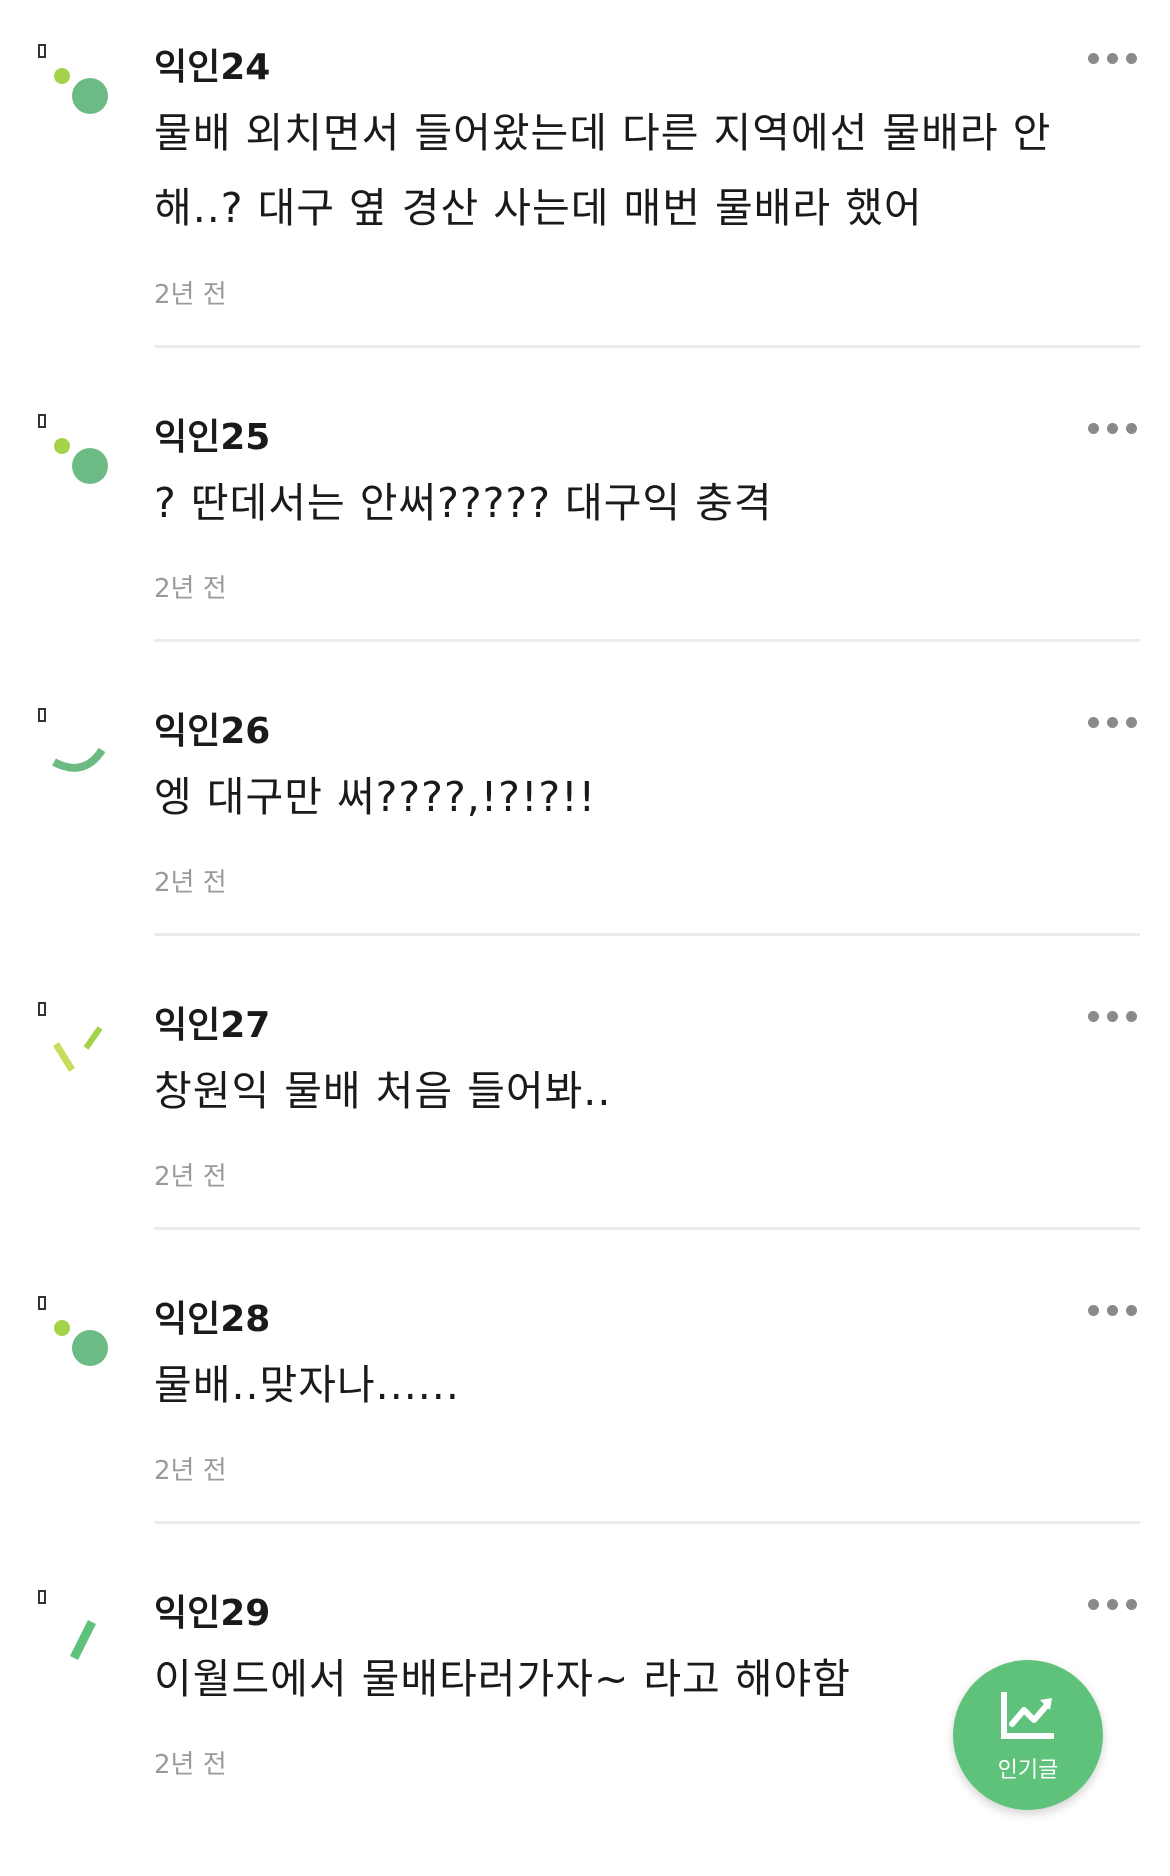  I want to click on arc-avatar-icon, so click(81, 745).